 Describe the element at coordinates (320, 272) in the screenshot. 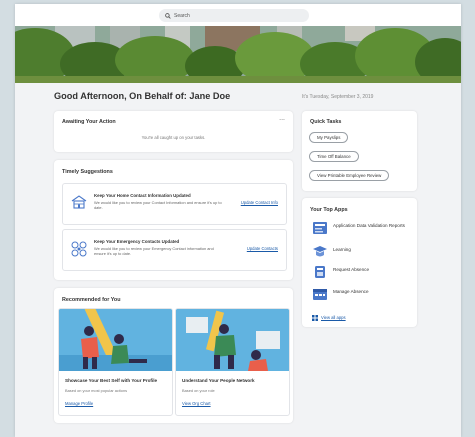

I see `absence-icon` at that location.